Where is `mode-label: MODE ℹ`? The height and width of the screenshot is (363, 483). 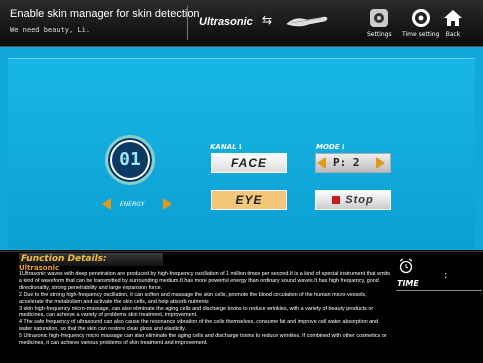 mode-label: MODE ℹ is located at coordinates (330, 147).